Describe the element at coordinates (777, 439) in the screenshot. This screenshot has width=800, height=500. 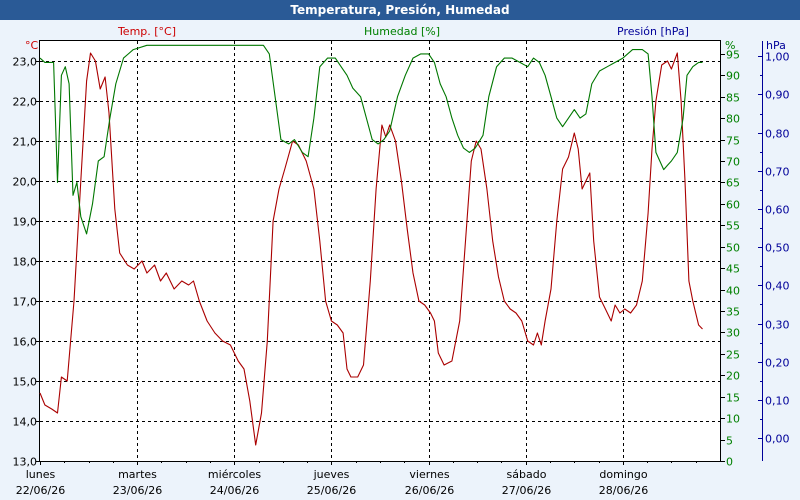
I see `pressure-tick-label: 0,00` at that location.